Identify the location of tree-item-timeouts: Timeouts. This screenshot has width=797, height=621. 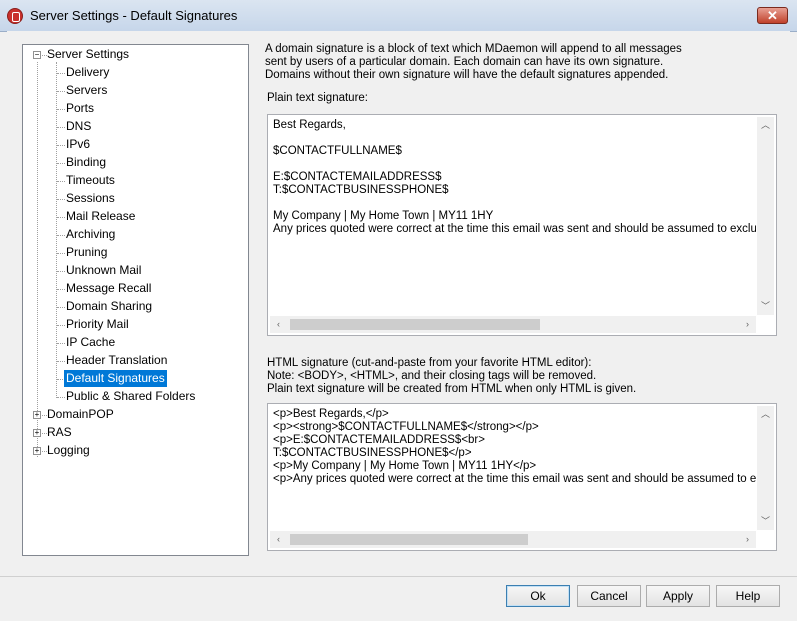
(90, 180).